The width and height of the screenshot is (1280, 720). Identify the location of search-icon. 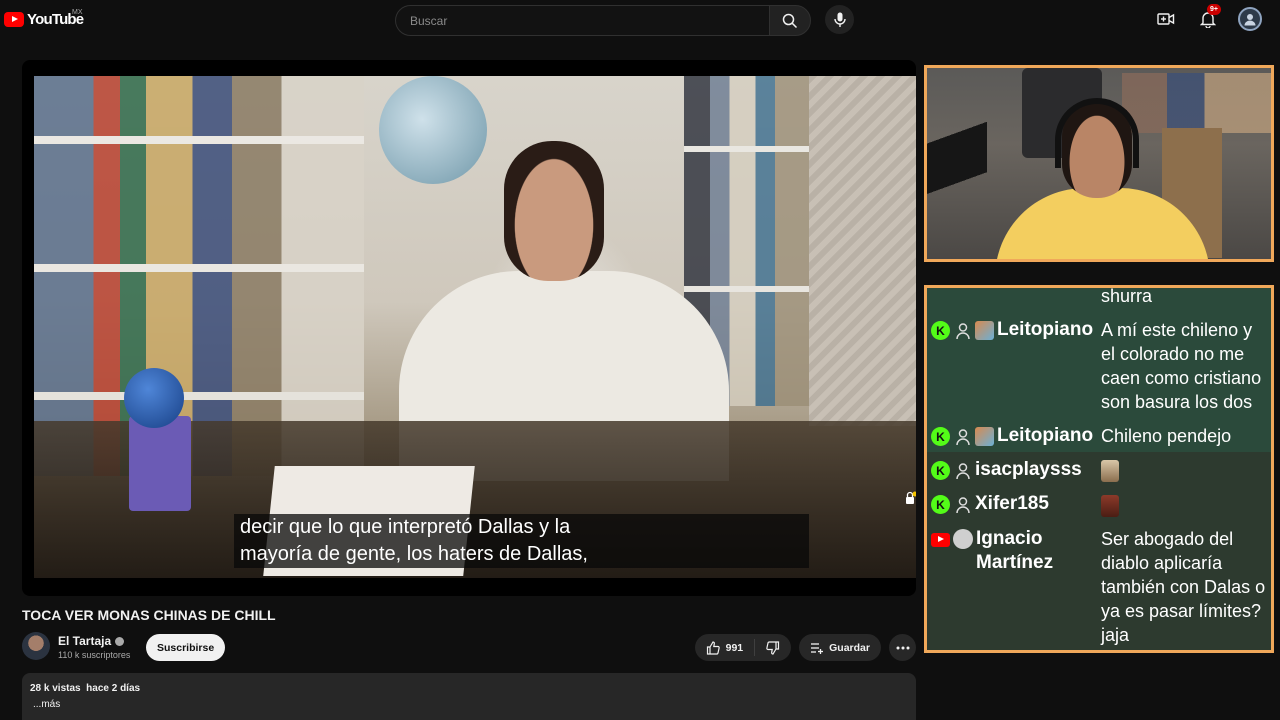
(790, 20).